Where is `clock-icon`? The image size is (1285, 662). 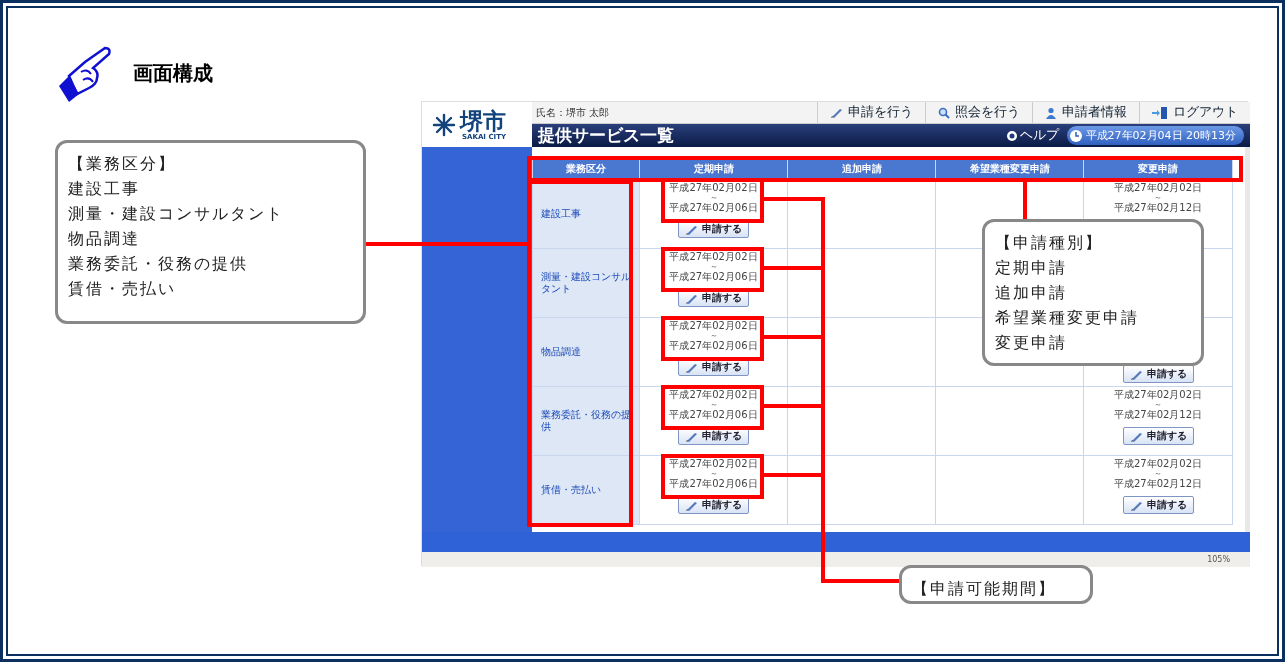
clock-icon is located at coordinates (1075, 135).